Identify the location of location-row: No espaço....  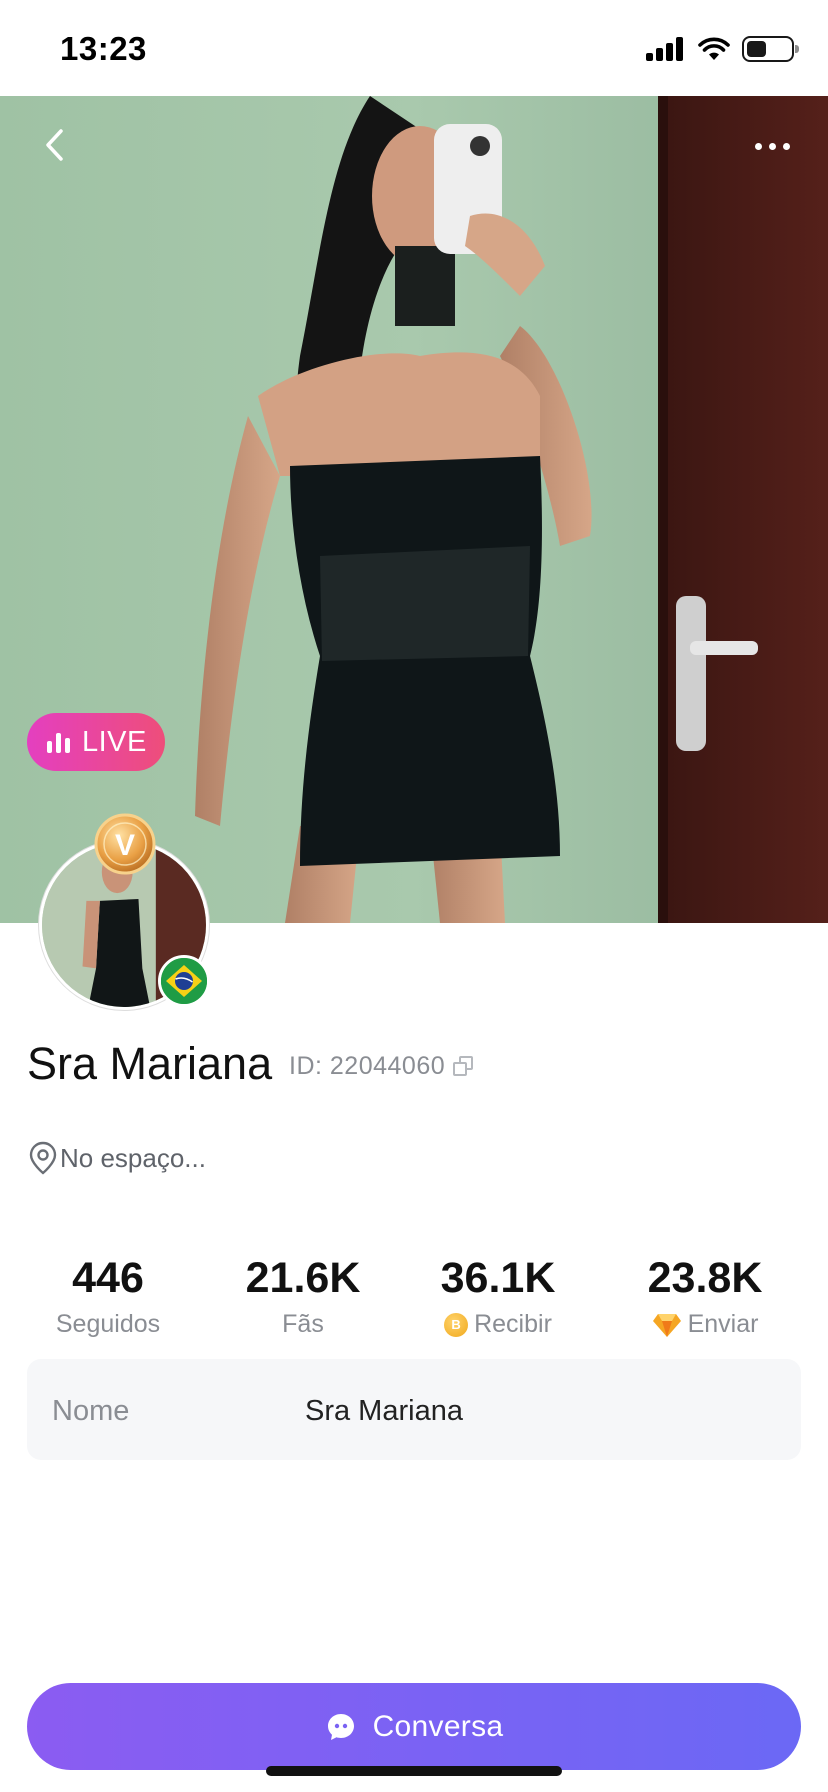
(117, 1158).